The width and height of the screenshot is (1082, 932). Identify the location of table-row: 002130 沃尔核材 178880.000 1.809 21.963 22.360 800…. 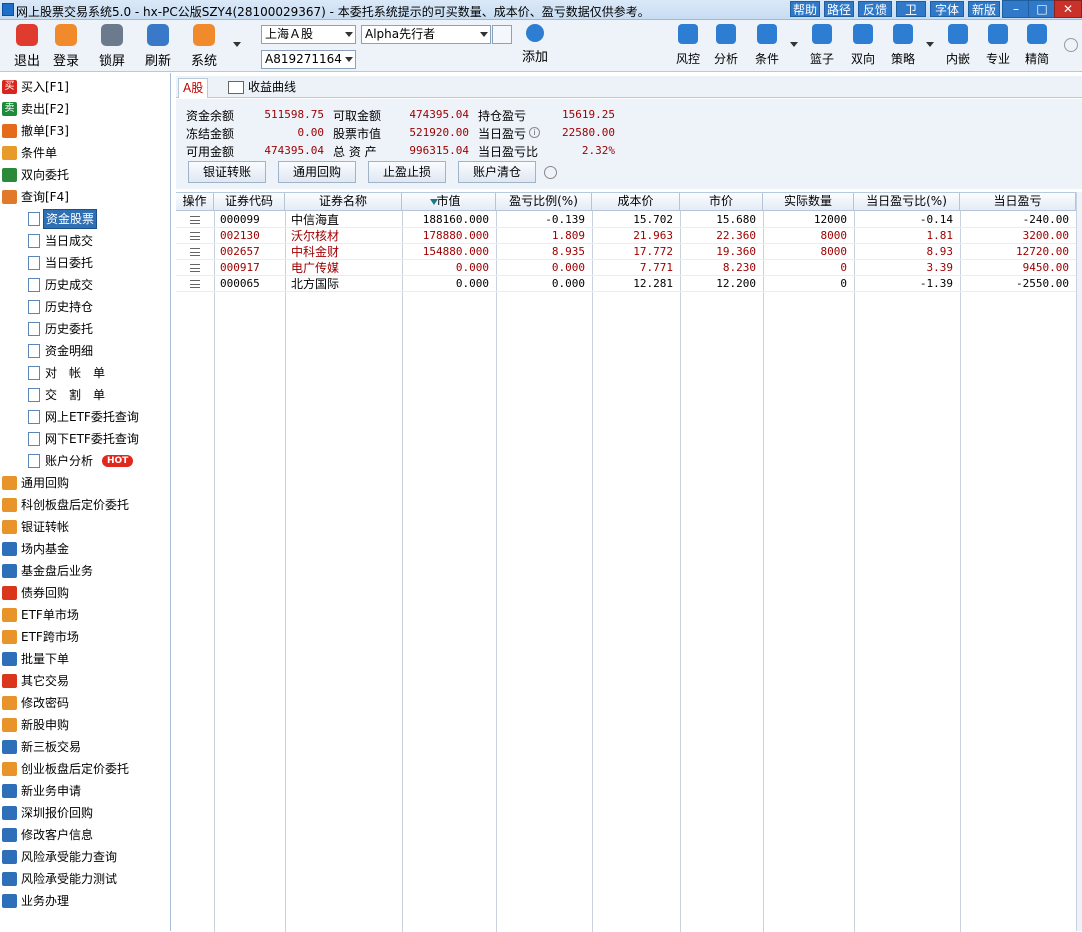
(626, 236).